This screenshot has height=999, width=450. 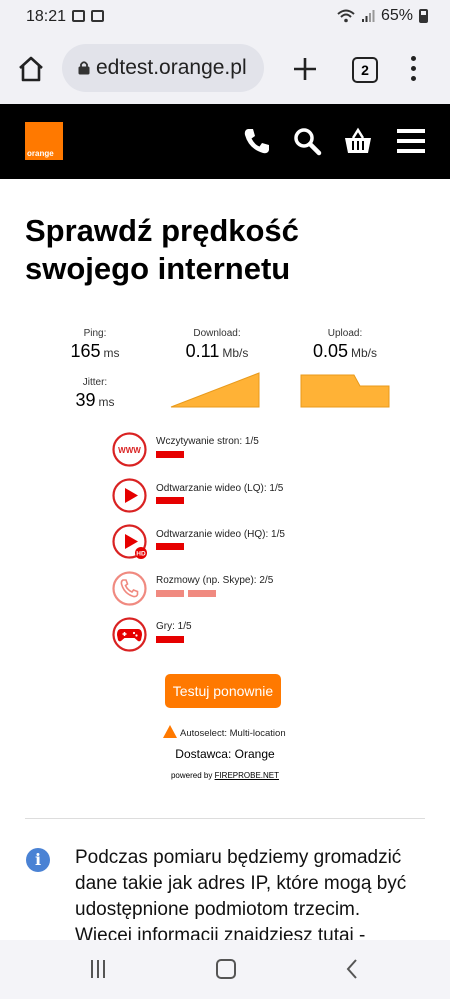 What do you see at coordinates (38, 860) in the screenshot?
I see `info-icon: i` at bounding box center [38, 860].